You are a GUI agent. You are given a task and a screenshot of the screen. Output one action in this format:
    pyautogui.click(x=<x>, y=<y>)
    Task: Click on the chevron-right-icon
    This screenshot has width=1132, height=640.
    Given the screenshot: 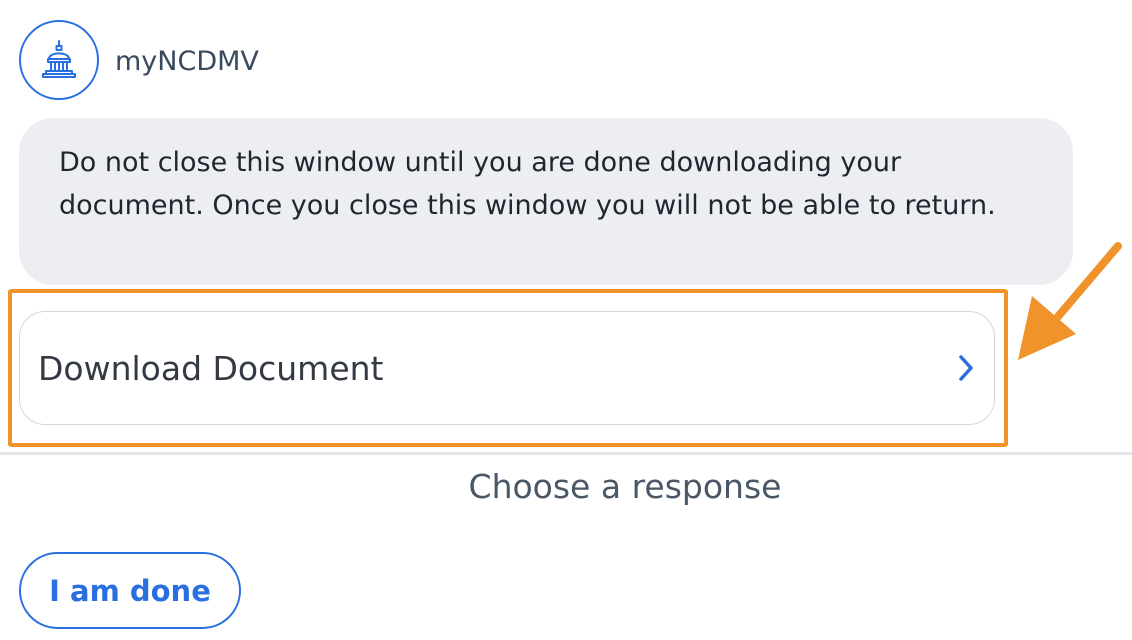 What is the action you would take?
    pyautogui.click(x=966, y=368)
    